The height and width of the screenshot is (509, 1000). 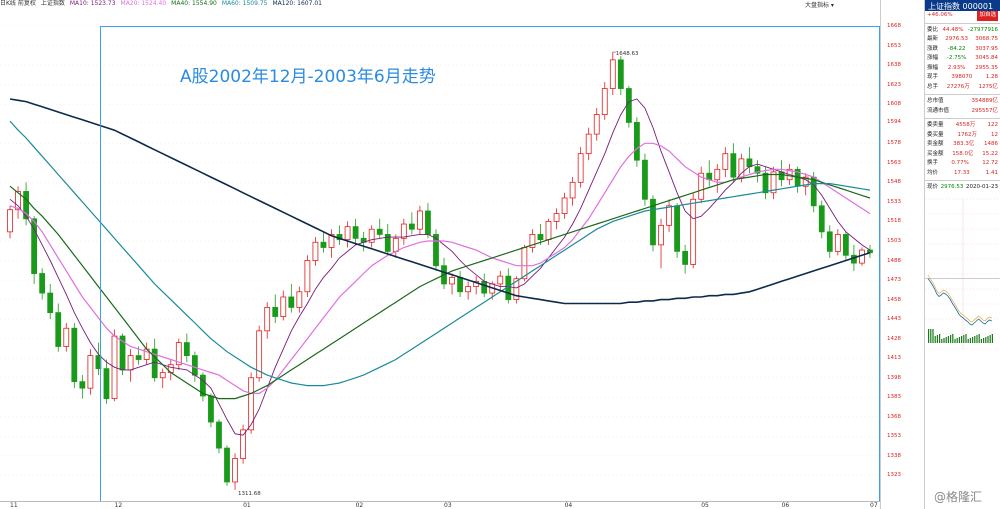 What do you see at coordinates (894, 221) in the screenshot?
I see `price-tick: 1518` at bounding box center [894, 221].